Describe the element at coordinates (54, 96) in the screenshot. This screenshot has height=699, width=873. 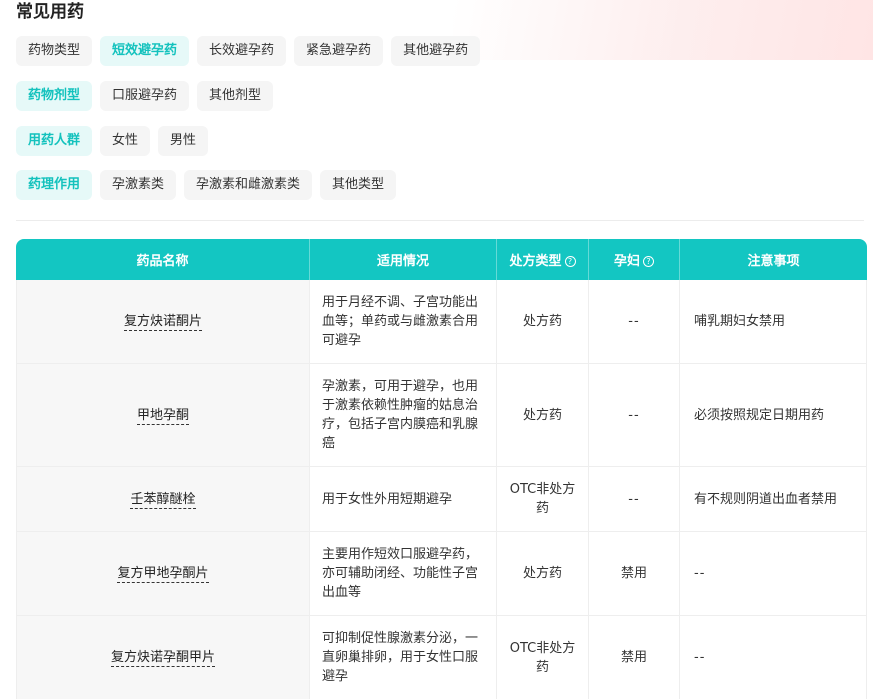
I see `filter-chip-selected: 药物剂型` at that location.